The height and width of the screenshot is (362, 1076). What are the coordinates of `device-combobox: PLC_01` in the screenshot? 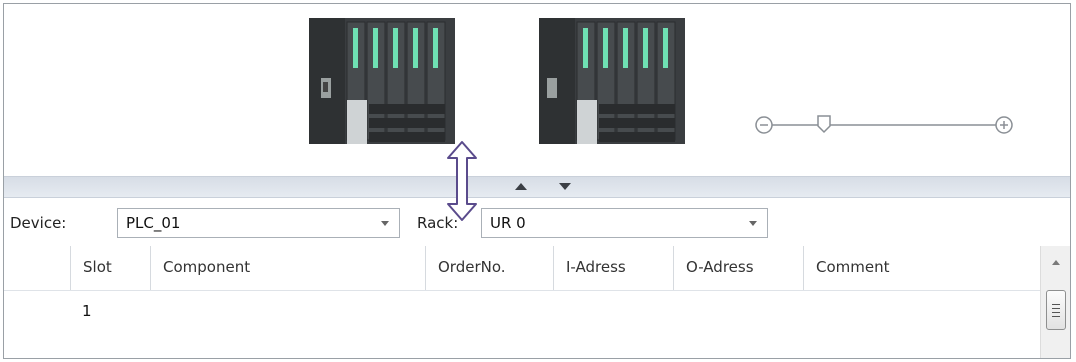 It's located at (258, 223).